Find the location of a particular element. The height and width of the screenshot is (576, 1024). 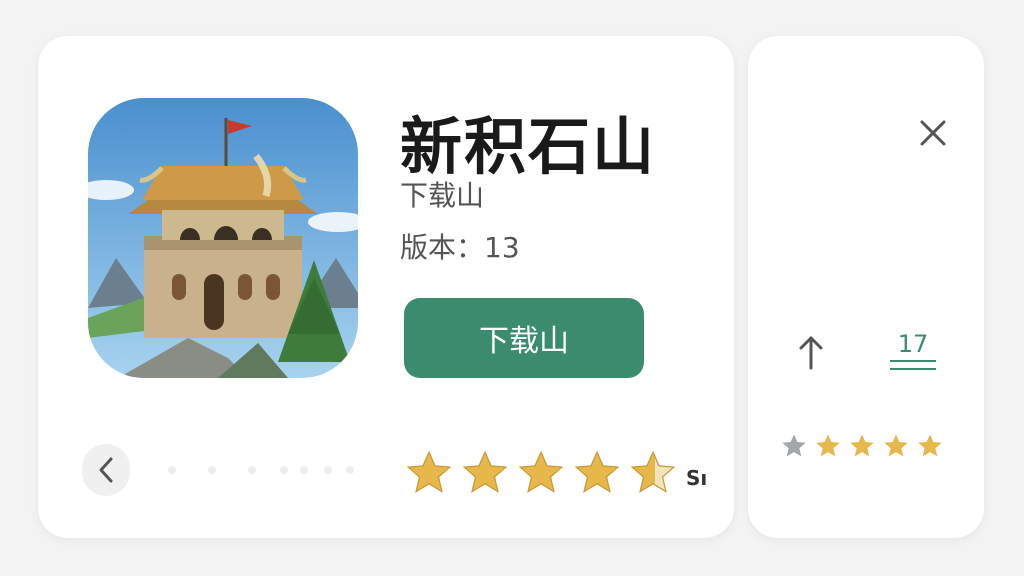

star-half-icon is located at coordinates (653, 471).